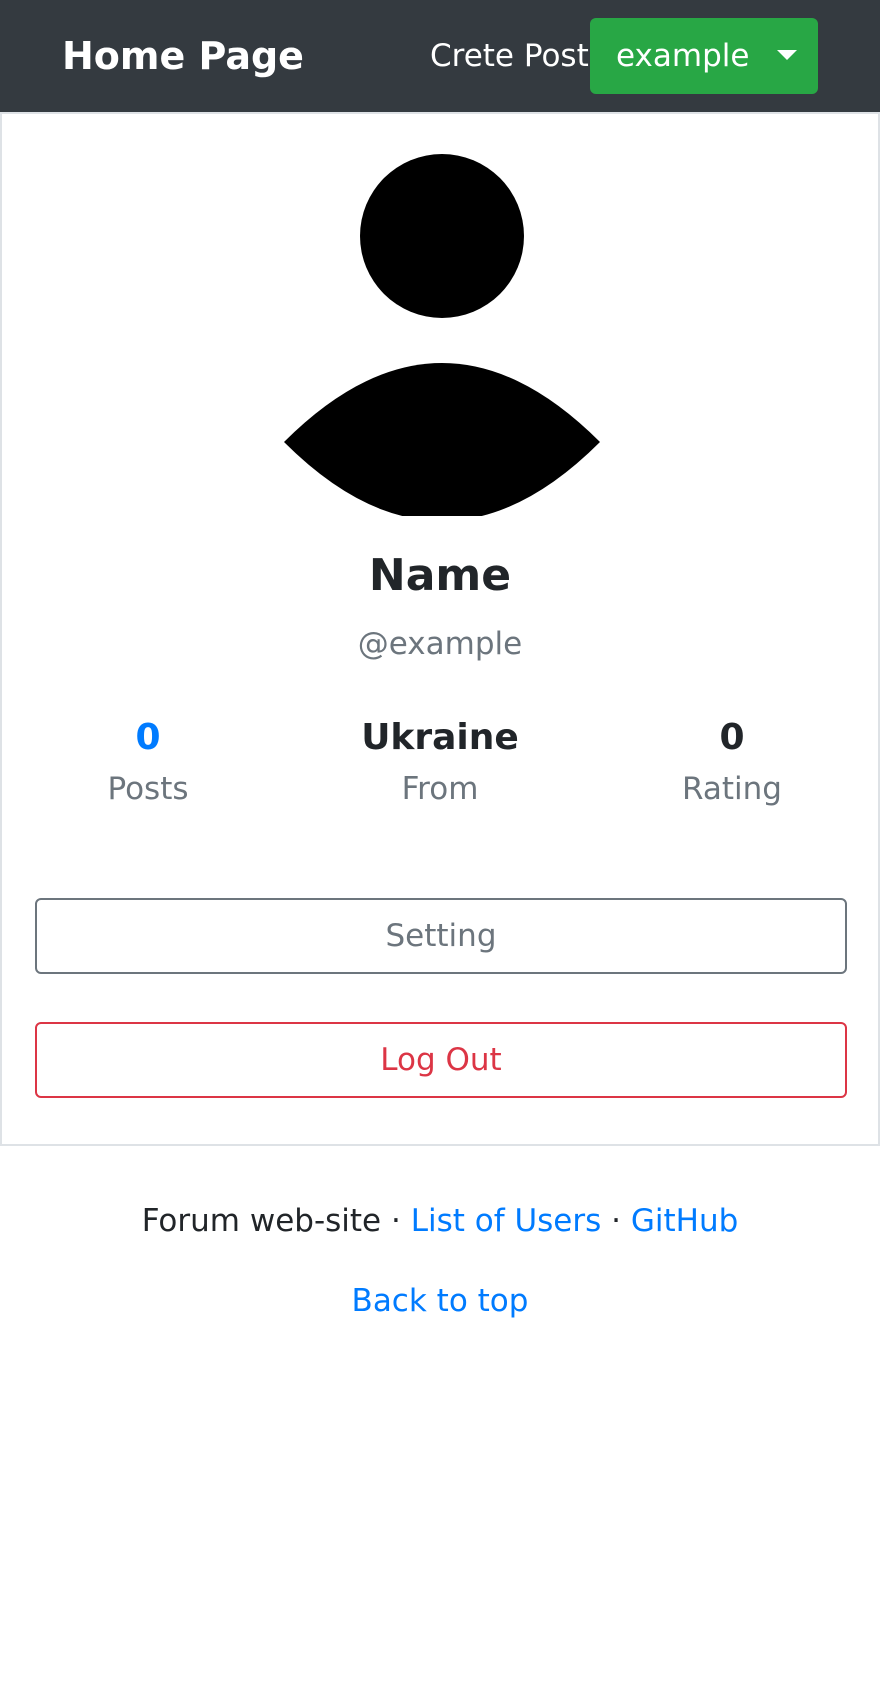 The width and height of the screenshot is (880, 1700). Describe the element at coordinates (440, 762) in the screenshot. I see `stat-from: Ukraine From` at that location.